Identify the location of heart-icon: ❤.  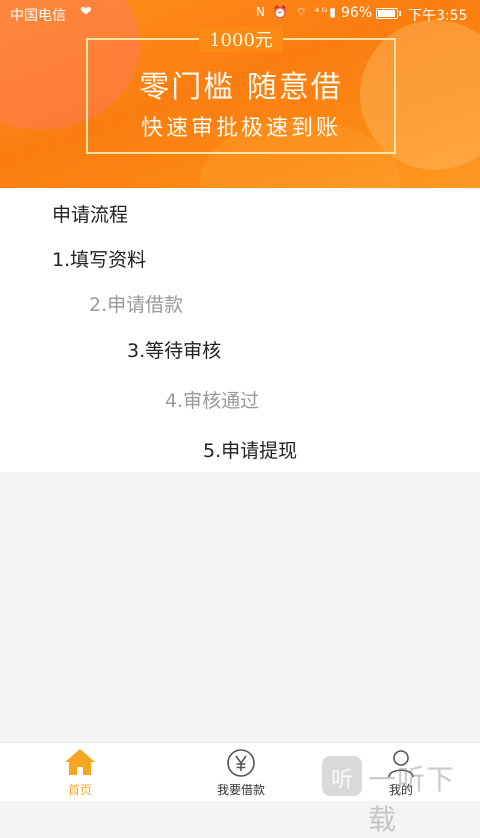
(86, 12).